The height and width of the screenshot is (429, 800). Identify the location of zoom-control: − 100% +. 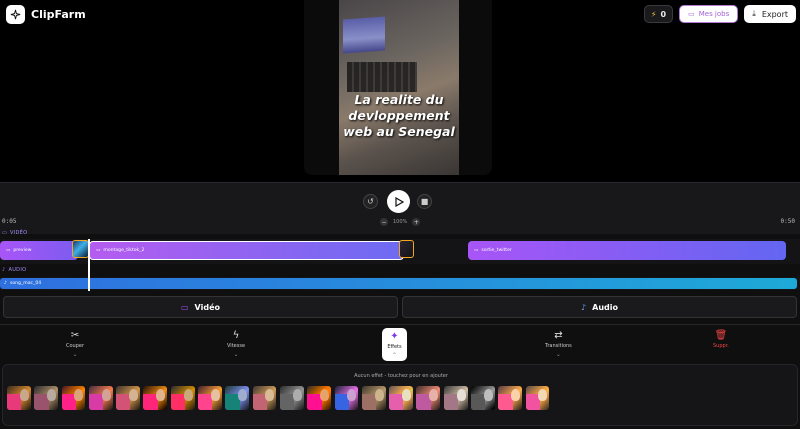
(400, 222).